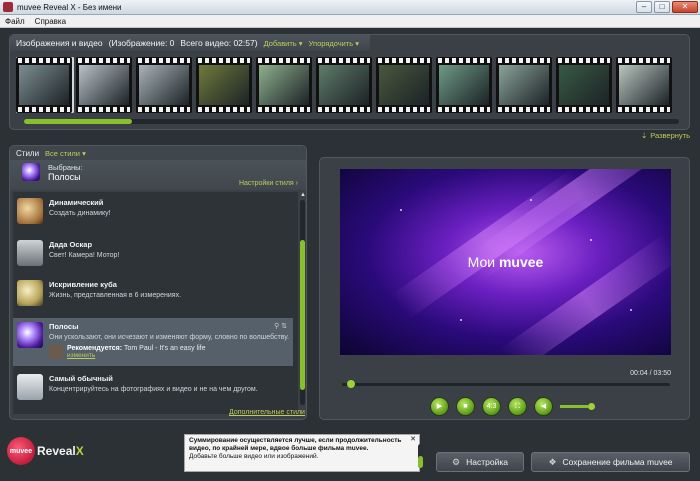  I want to click on tip-indicator, so click(420, 456).